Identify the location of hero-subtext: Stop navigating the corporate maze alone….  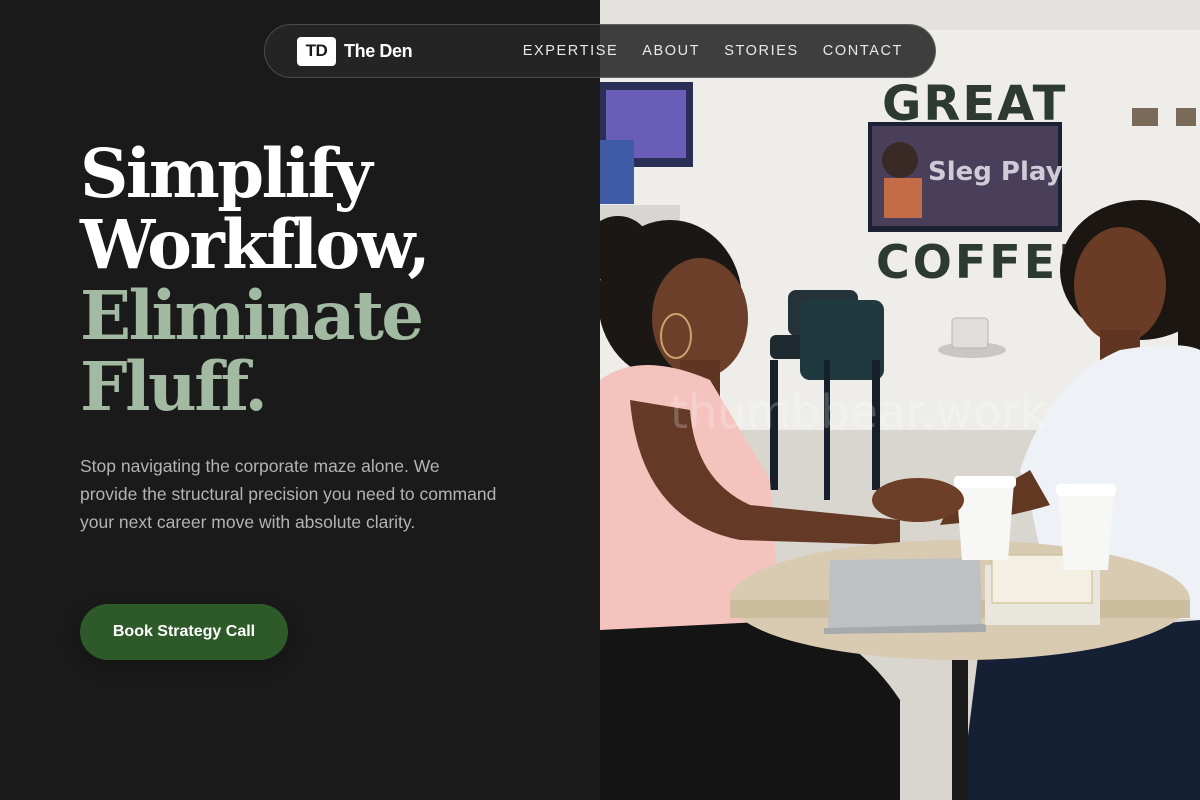
(288, 494).